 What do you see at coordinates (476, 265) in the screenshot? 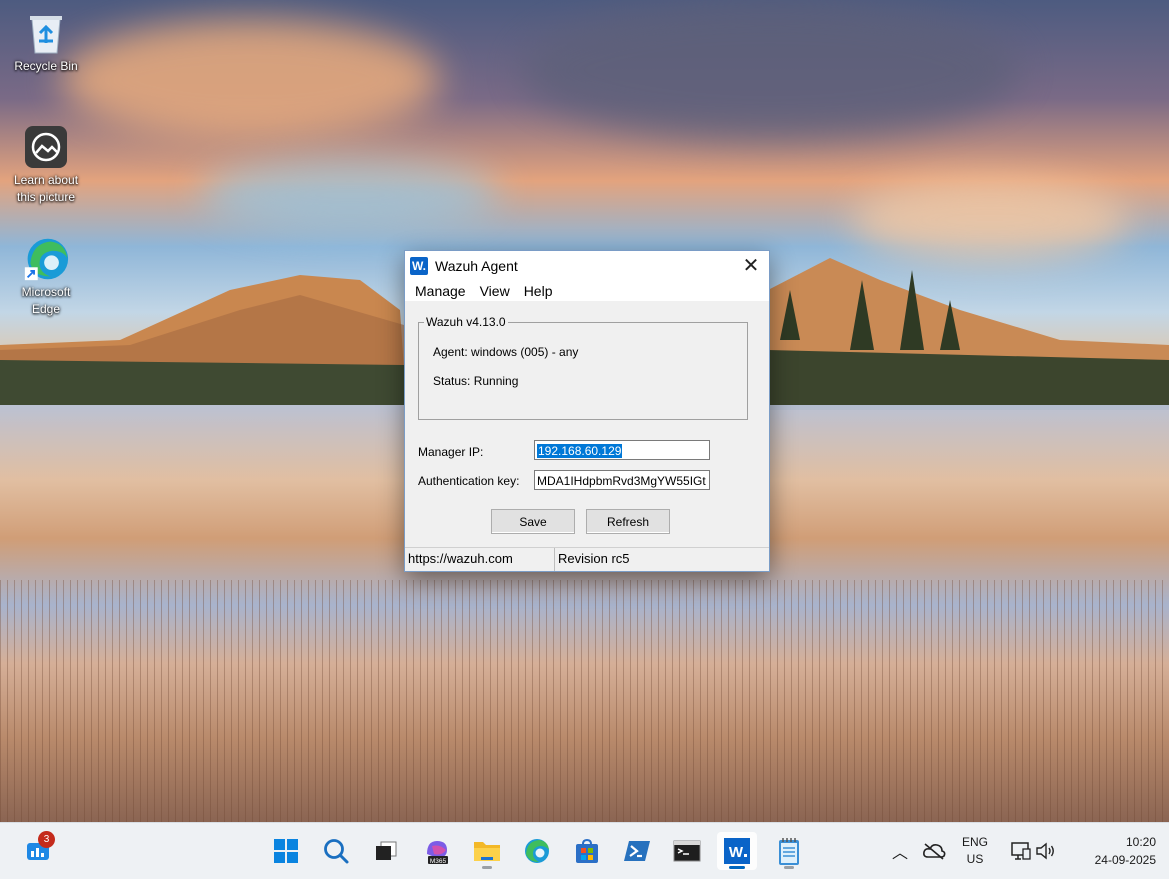
I see `window-title: Wazuh Agent` at bounding box center [476, 265].